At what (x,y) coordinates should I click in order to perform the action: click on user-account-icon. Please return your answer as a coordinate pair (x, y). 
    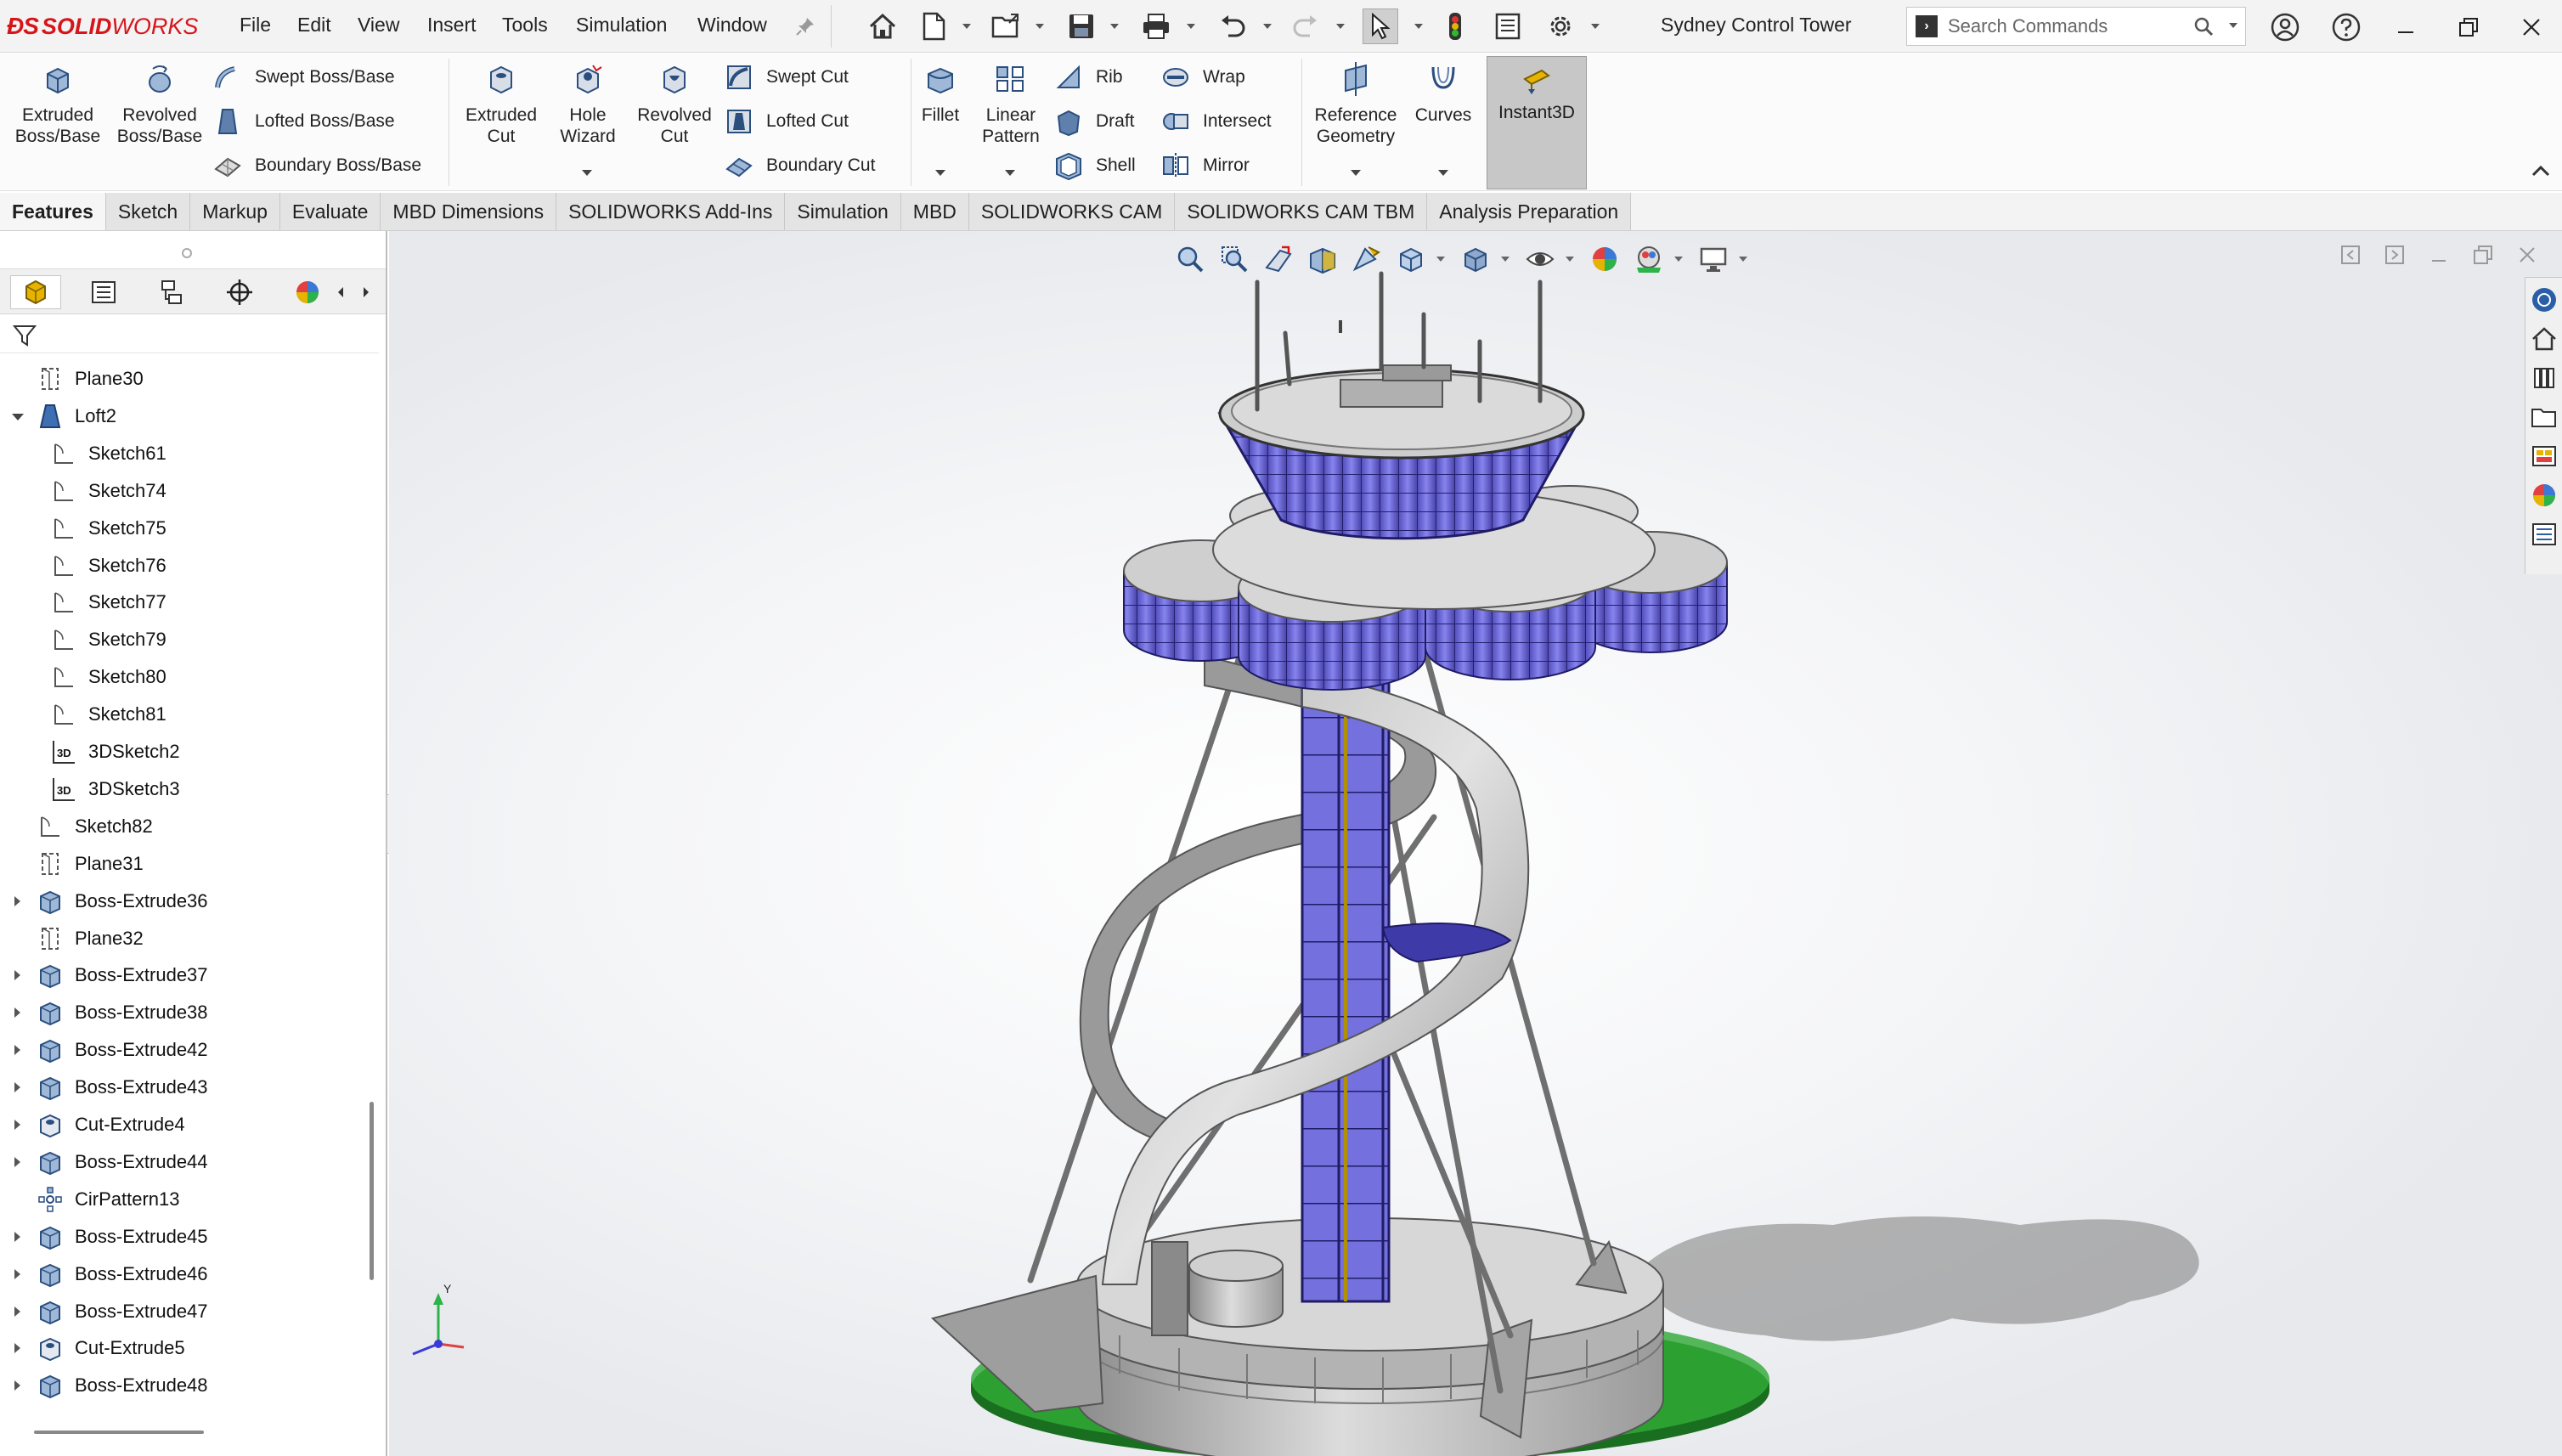
    Looking at the image, I should click on (2285, 27).